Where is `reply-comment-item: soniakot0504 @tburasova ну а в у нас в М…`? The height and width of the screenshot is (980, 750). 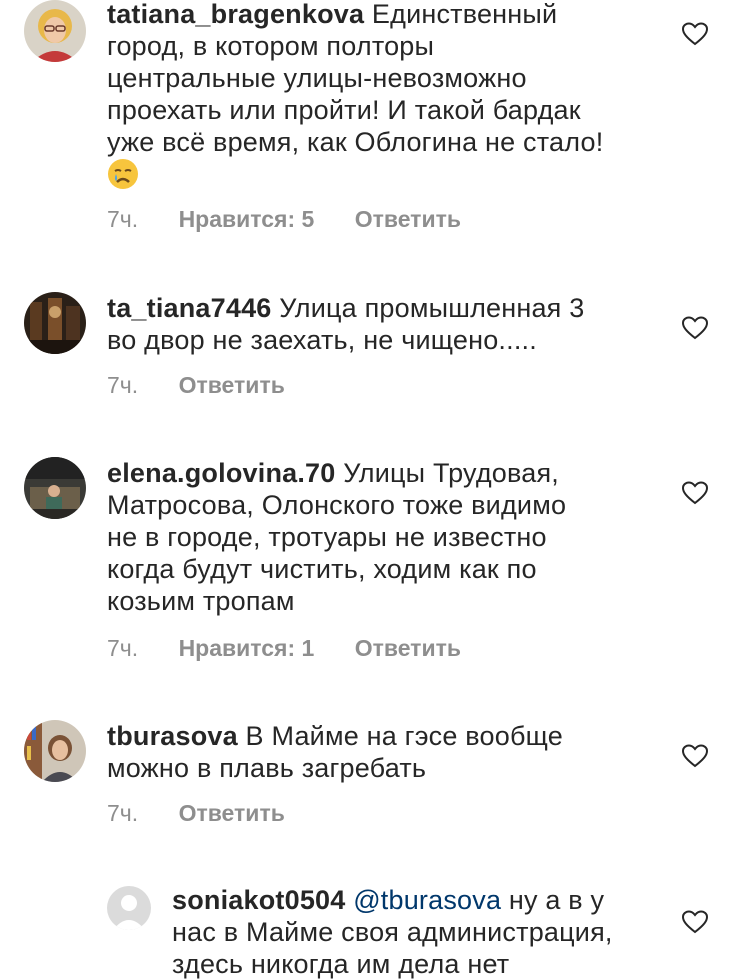
reply-comment-item: soniakot0504 @tburasova ну а в у нас в М… is located at coordinates (375, 931).